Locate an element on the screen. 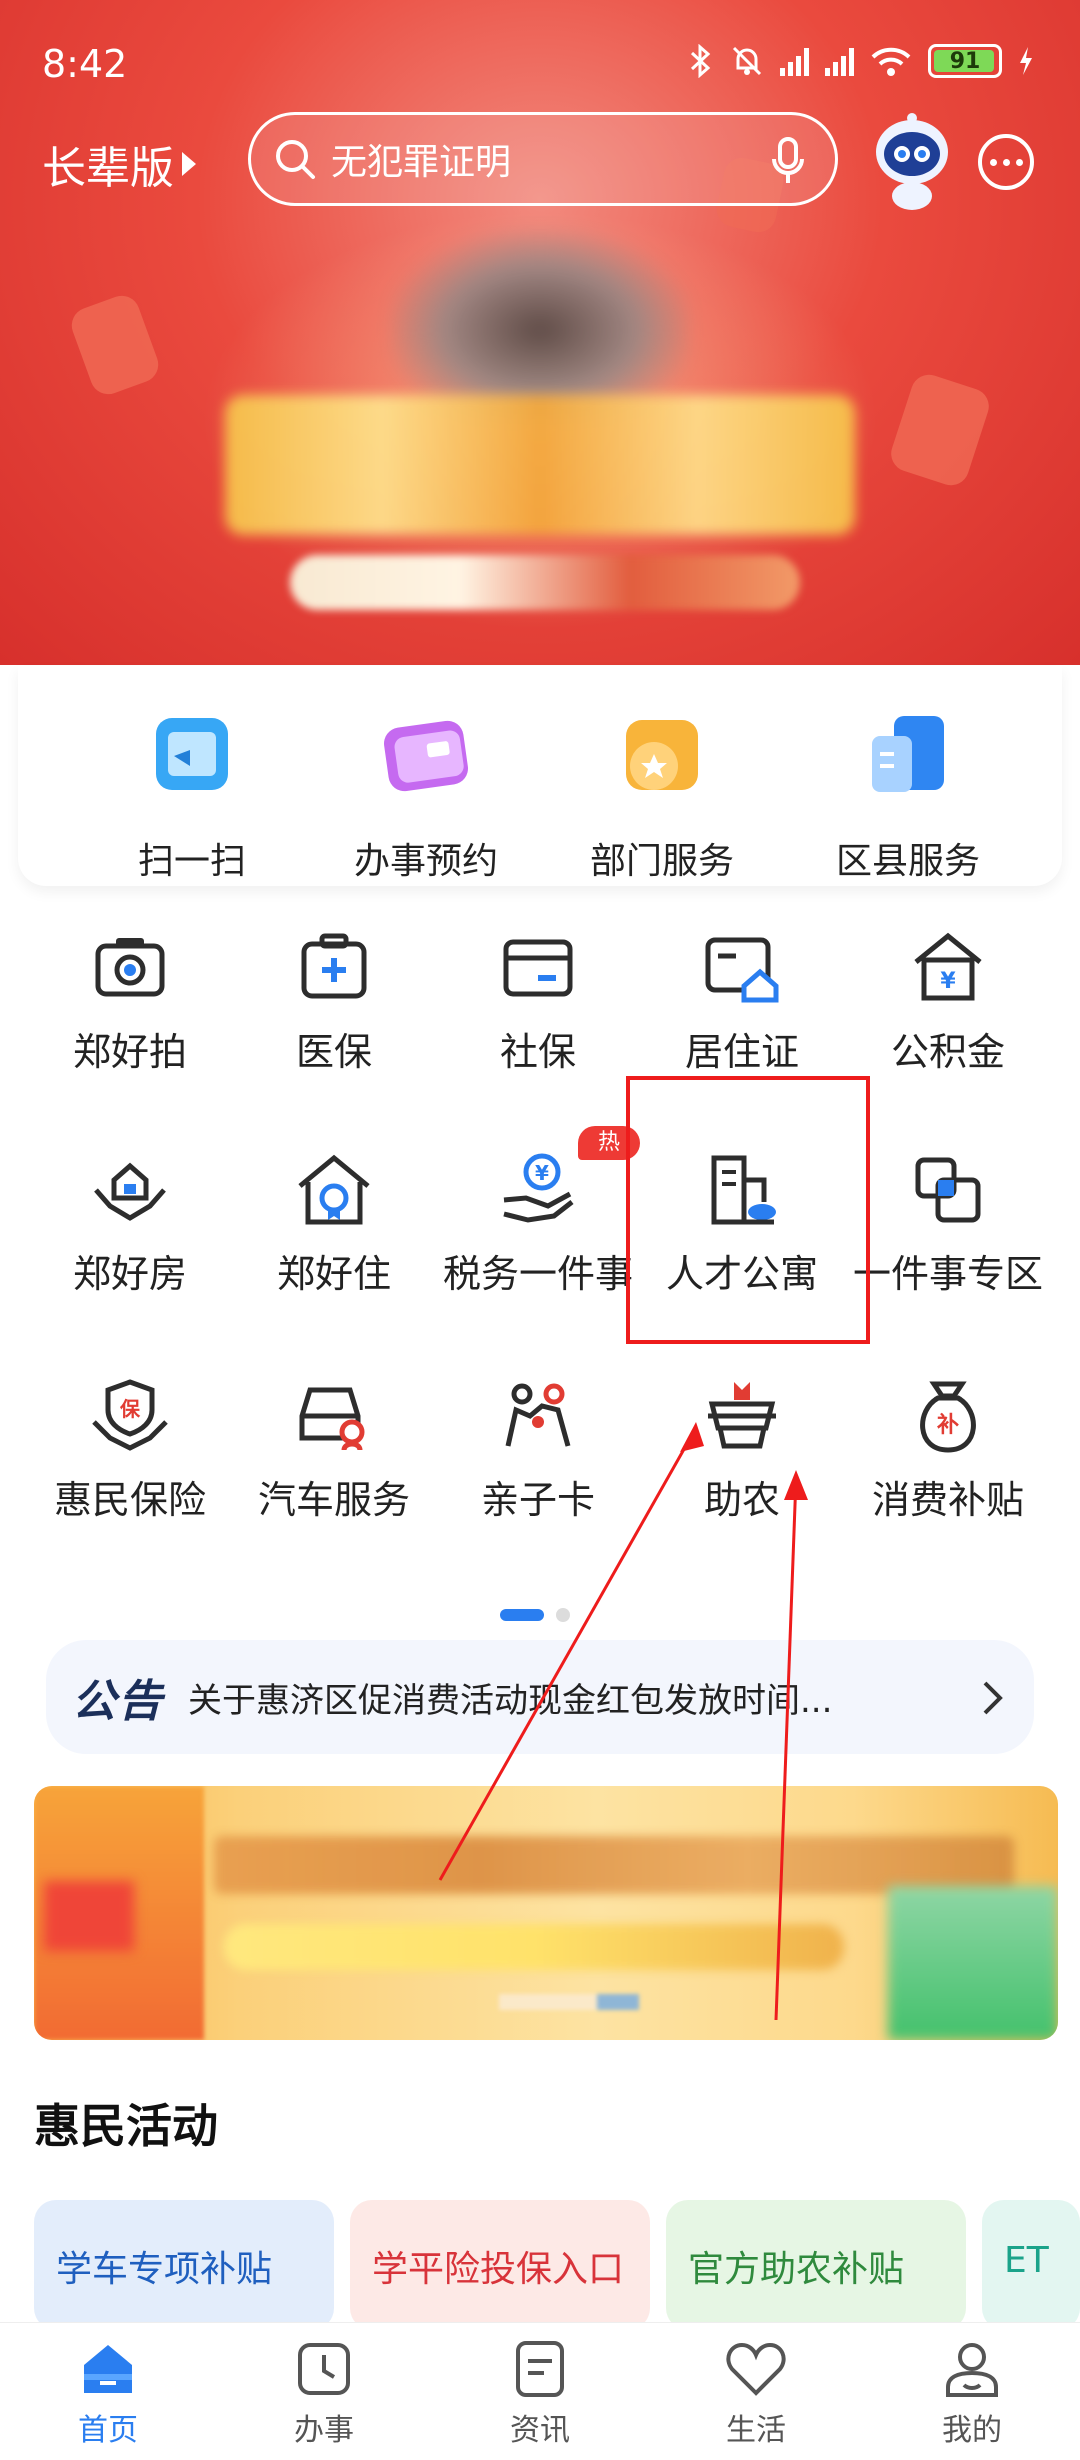 This screenshot has height=2460, width=1080. banner-envelope-left is located at coordinates (115, 345).